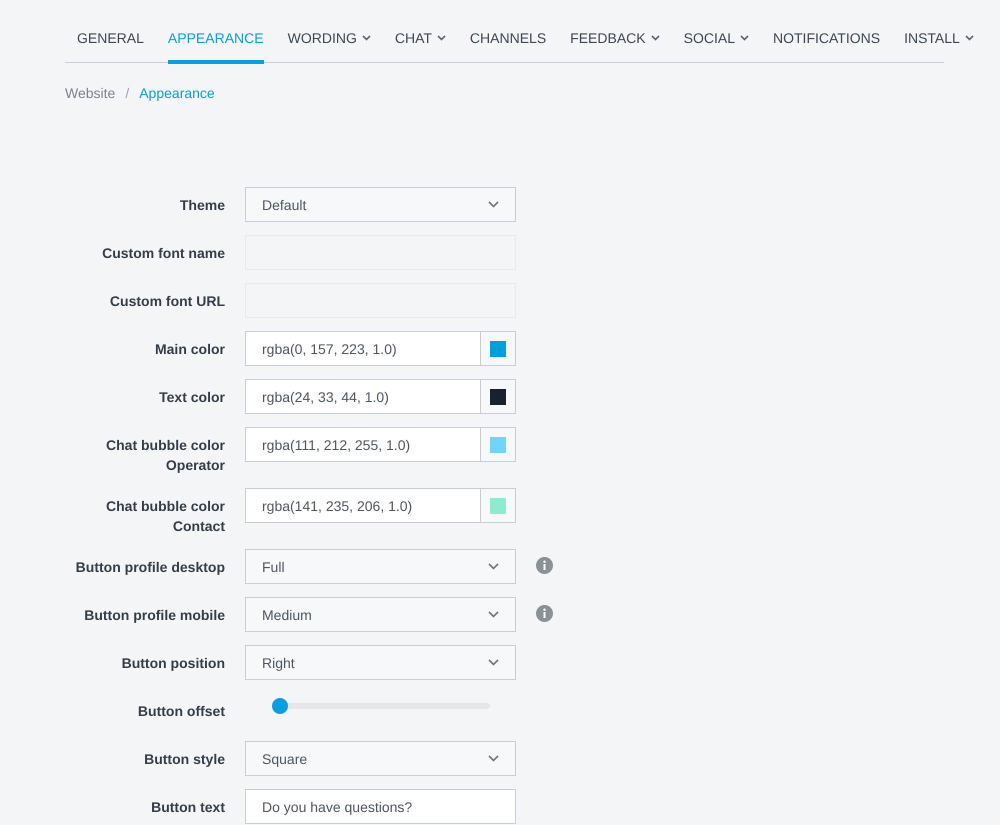  What do you see at coordinates (380, 348) in the screenshot?
I see `color-input: rgba(0, 157, 223, 1.0)` at bounding box center [380, 348].